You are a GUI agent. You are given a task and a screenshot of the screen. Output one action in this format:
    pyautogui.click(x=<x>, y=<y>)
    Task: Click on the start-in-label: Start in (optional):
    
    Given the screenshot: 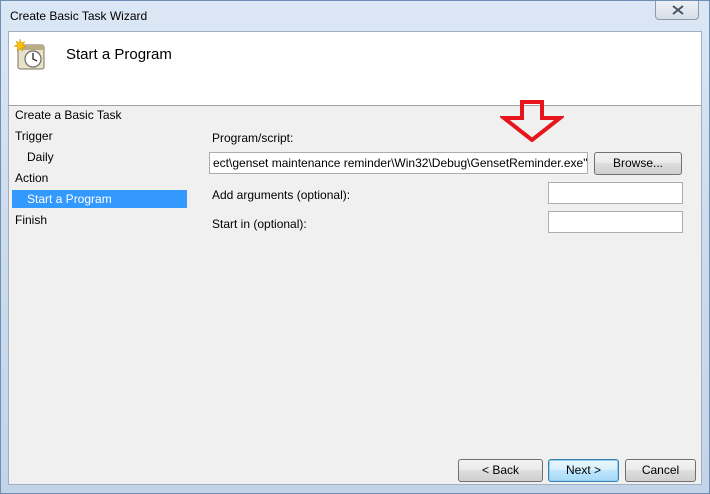 What is the action you would take?
    pyautogui.click(x=259, y=224)
    